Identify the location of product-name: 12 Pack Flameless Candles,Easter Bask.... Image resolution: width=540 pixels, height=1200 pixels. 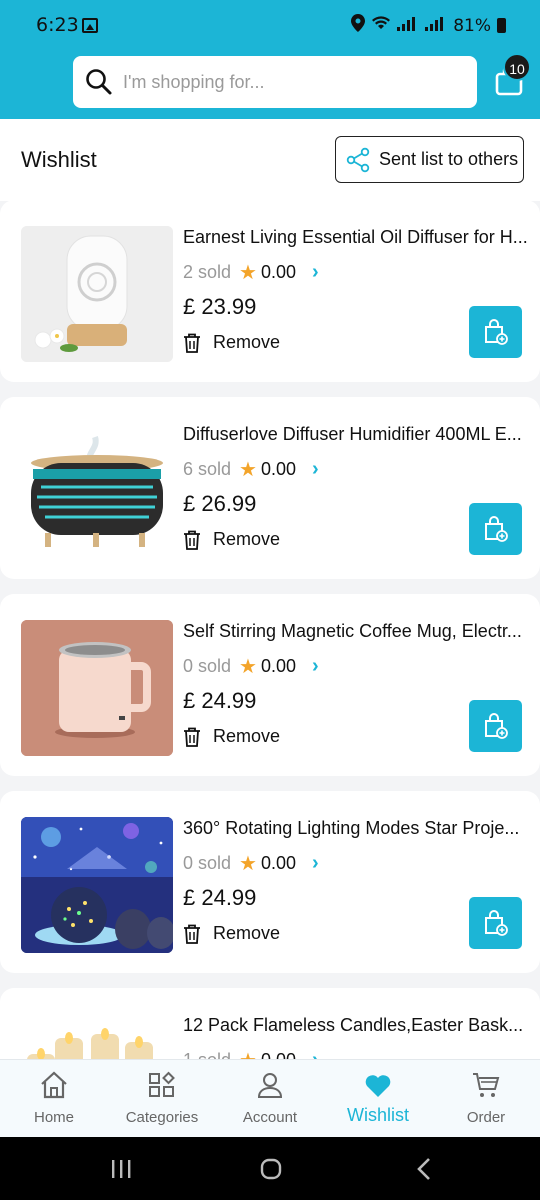
(361, 1025).